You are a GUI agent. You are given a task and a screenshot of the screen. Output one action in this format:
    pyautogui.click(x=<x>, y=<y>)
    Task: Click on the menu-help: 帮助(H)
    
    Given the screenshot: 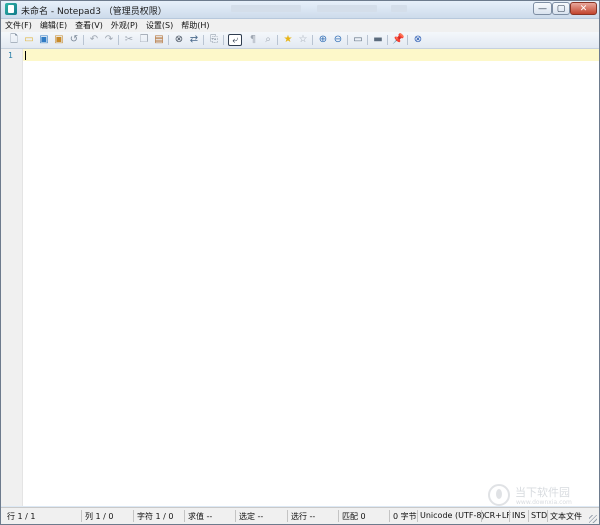 What is the action you would take?
    pyautogui.click(x=195, y=25)
    